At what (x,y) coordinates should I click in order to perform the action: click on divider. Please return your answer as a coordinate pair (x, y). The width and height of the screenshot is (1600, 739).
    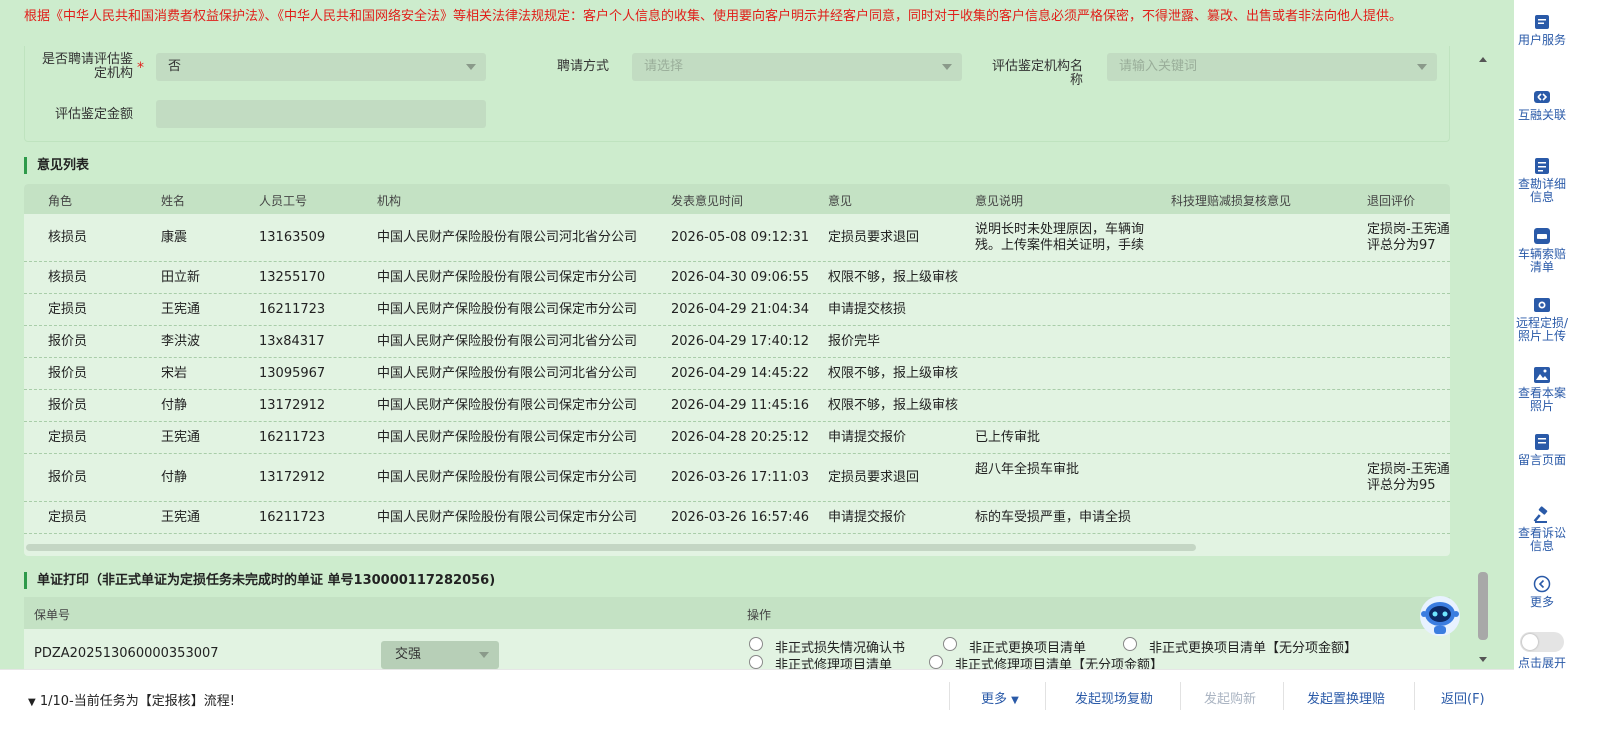
    Looking at the image, I should click on (1414, 696).